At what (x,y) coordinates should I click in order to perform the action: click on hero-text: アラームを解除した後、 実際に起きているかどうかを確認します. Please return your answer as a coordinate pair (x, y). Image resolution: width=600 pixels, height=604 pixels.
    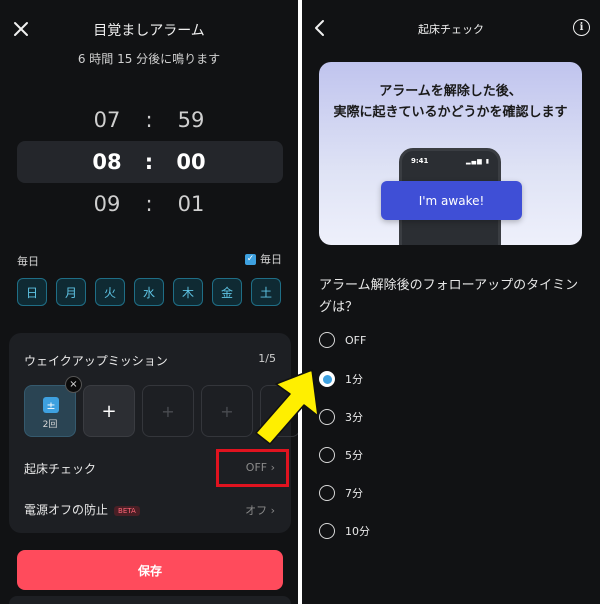
    Looking at the image, I should click on (450, 102).